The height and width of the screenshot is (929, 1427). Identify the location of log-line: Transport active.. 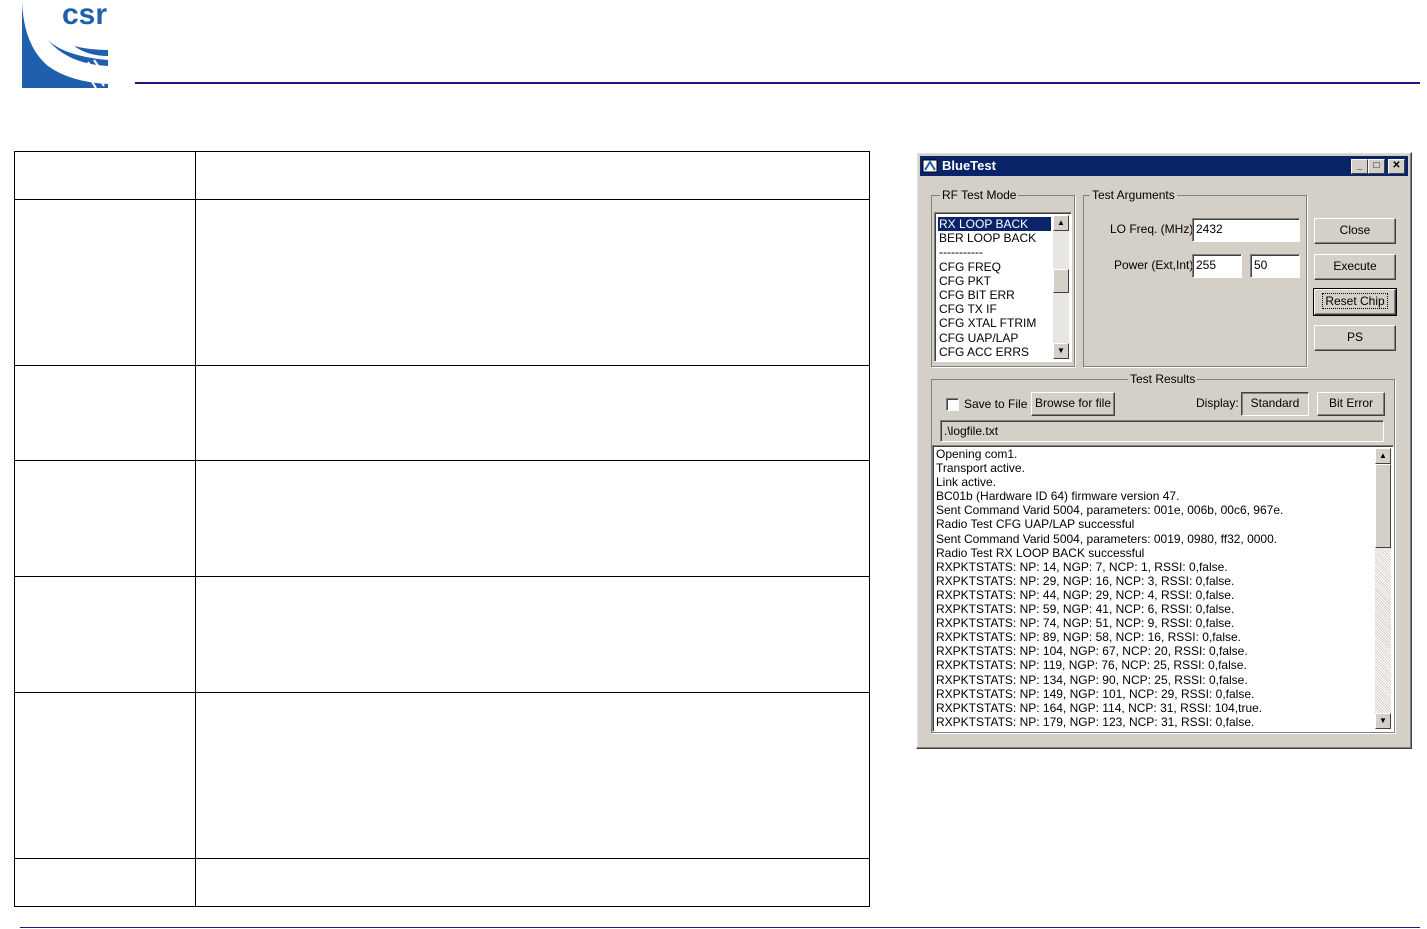
(980, 468).